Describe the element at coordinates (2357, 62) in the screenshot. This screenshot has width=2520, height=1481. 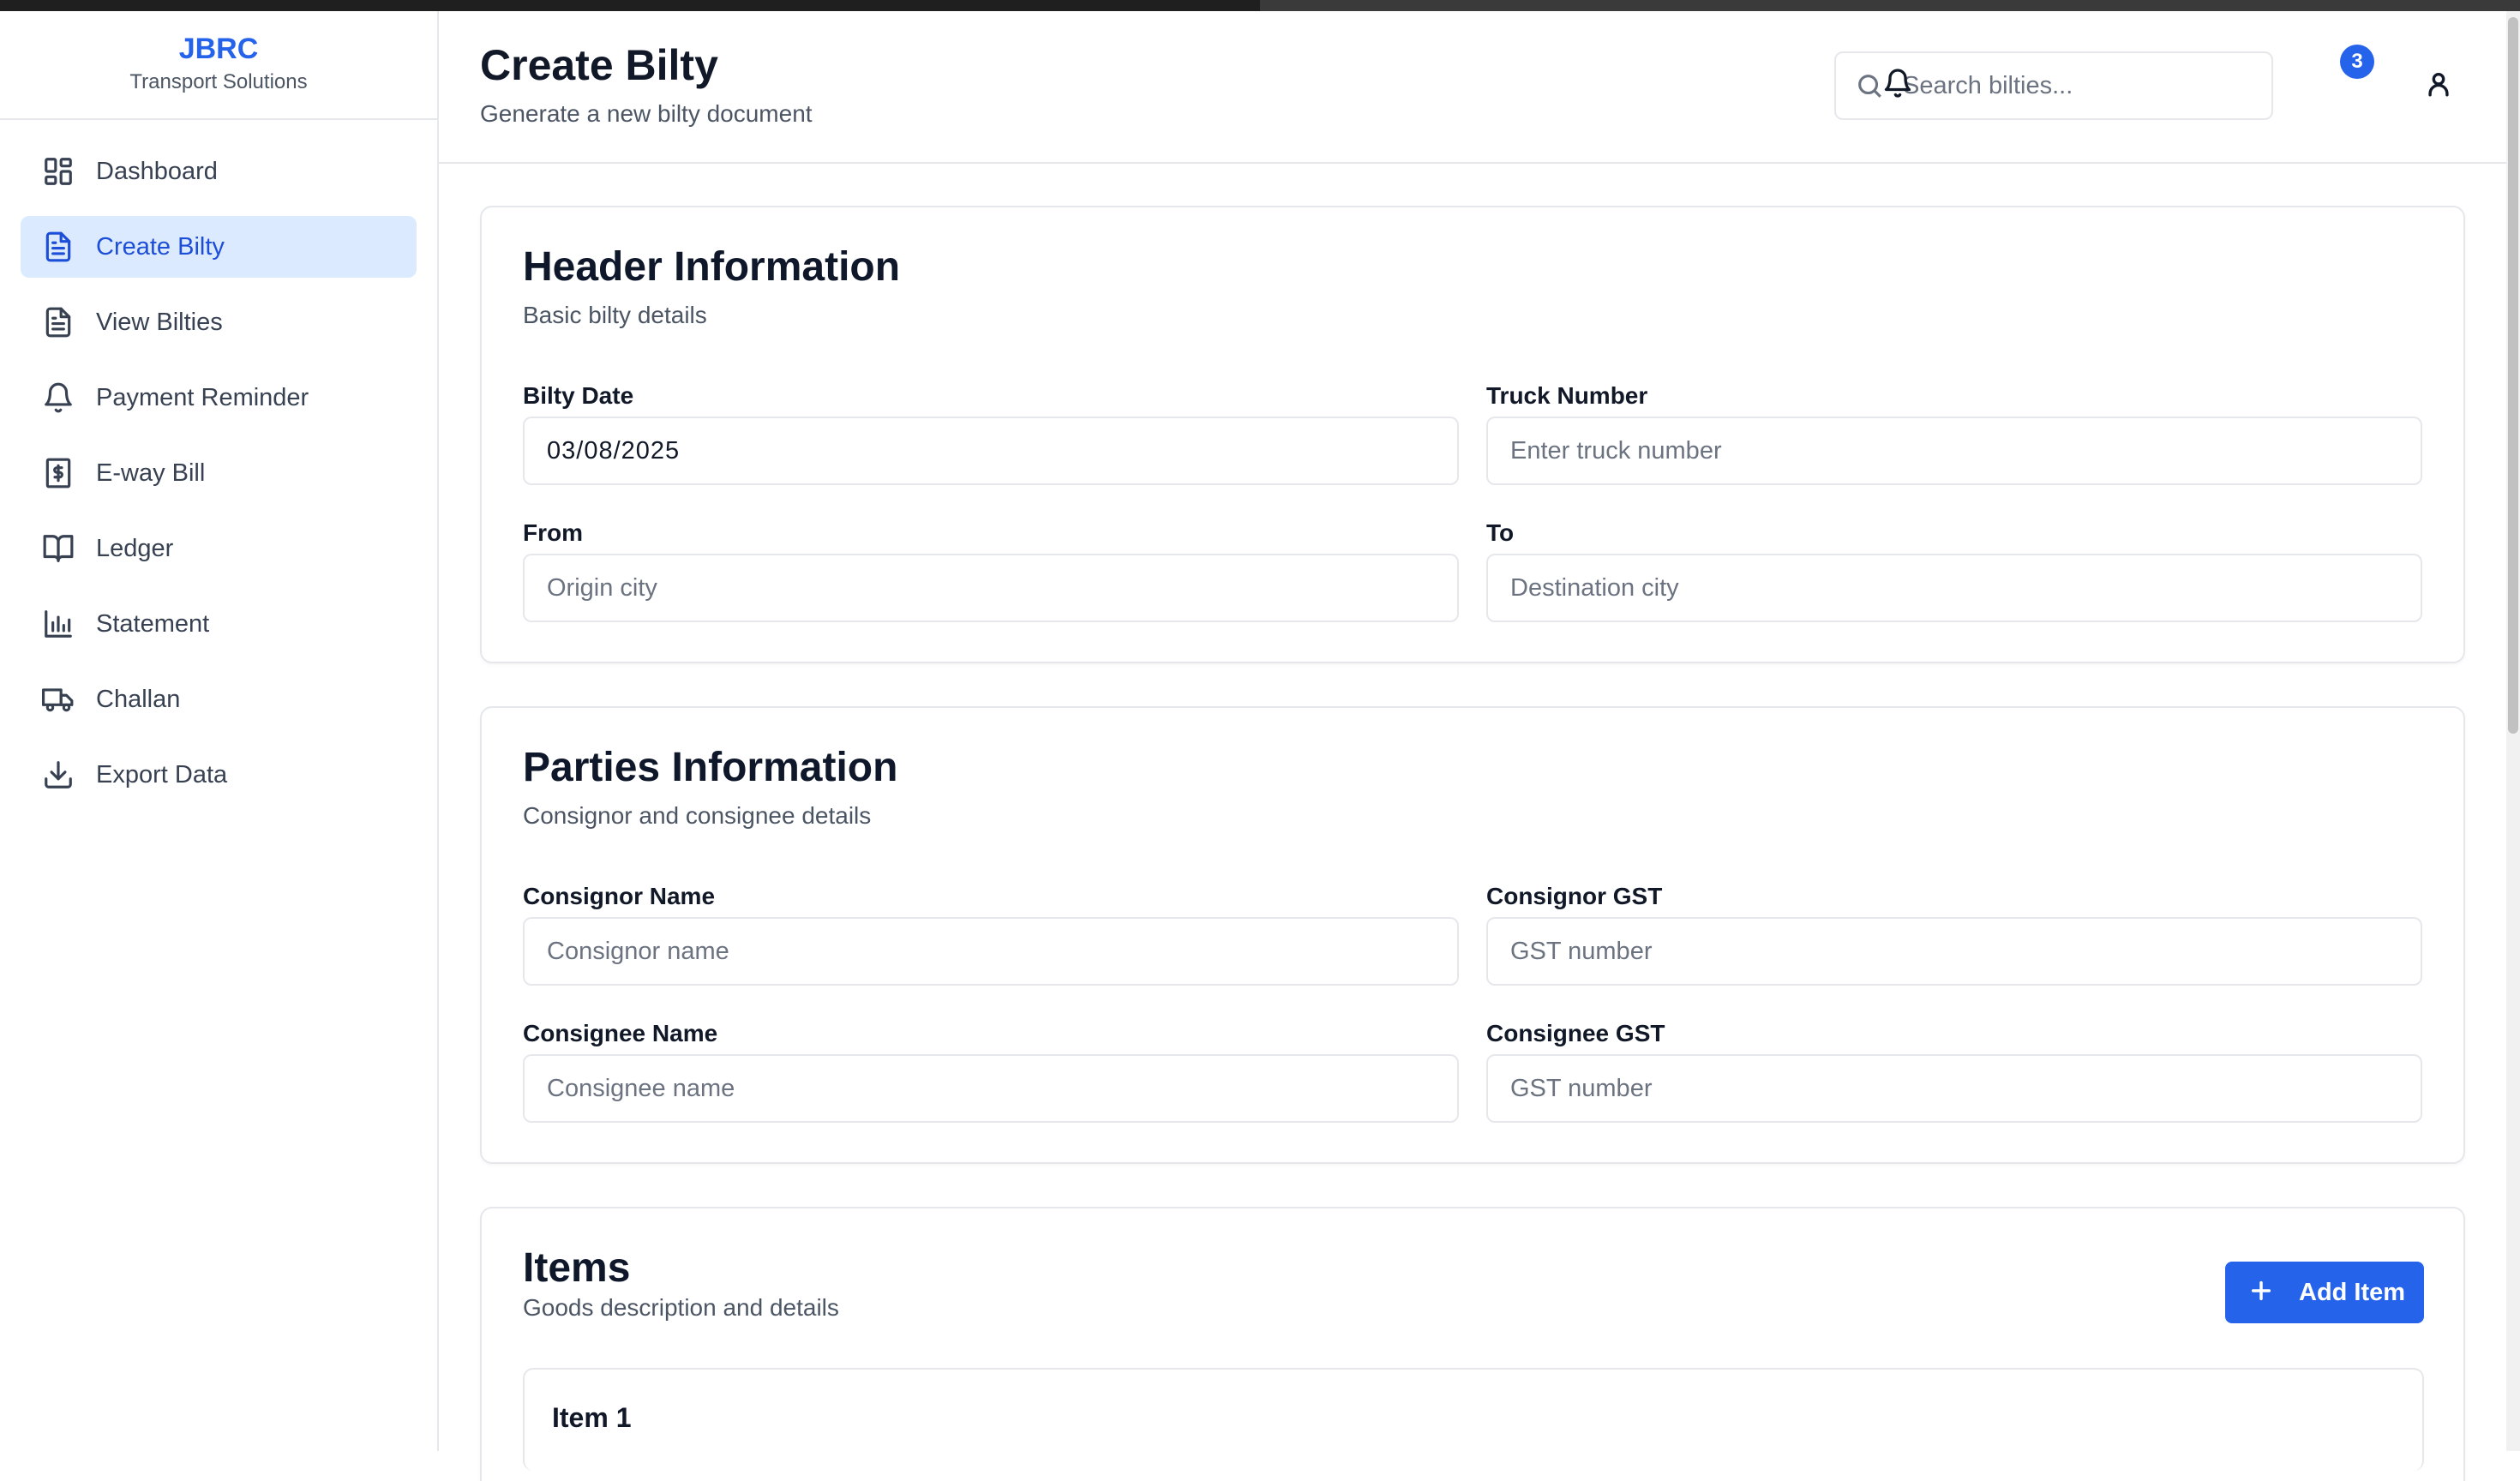
I see `notification-badge: 3` at that location.